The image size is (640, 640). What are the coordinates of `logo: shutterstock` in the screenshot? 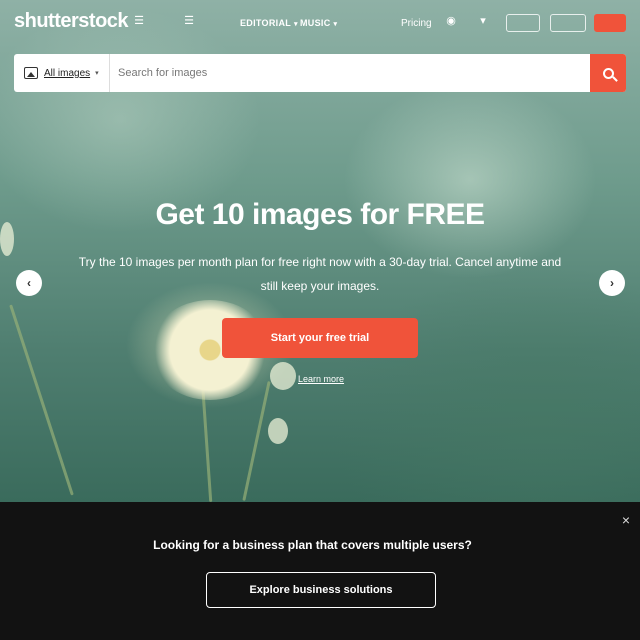 It's located at (71, 21).